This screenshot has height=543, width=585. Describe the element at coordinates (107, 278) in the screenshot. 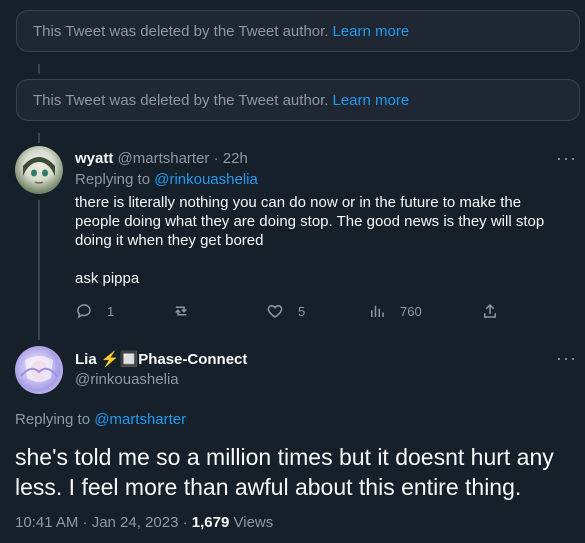

I see `tweet-text-paragraph: ask pippa` at that location.